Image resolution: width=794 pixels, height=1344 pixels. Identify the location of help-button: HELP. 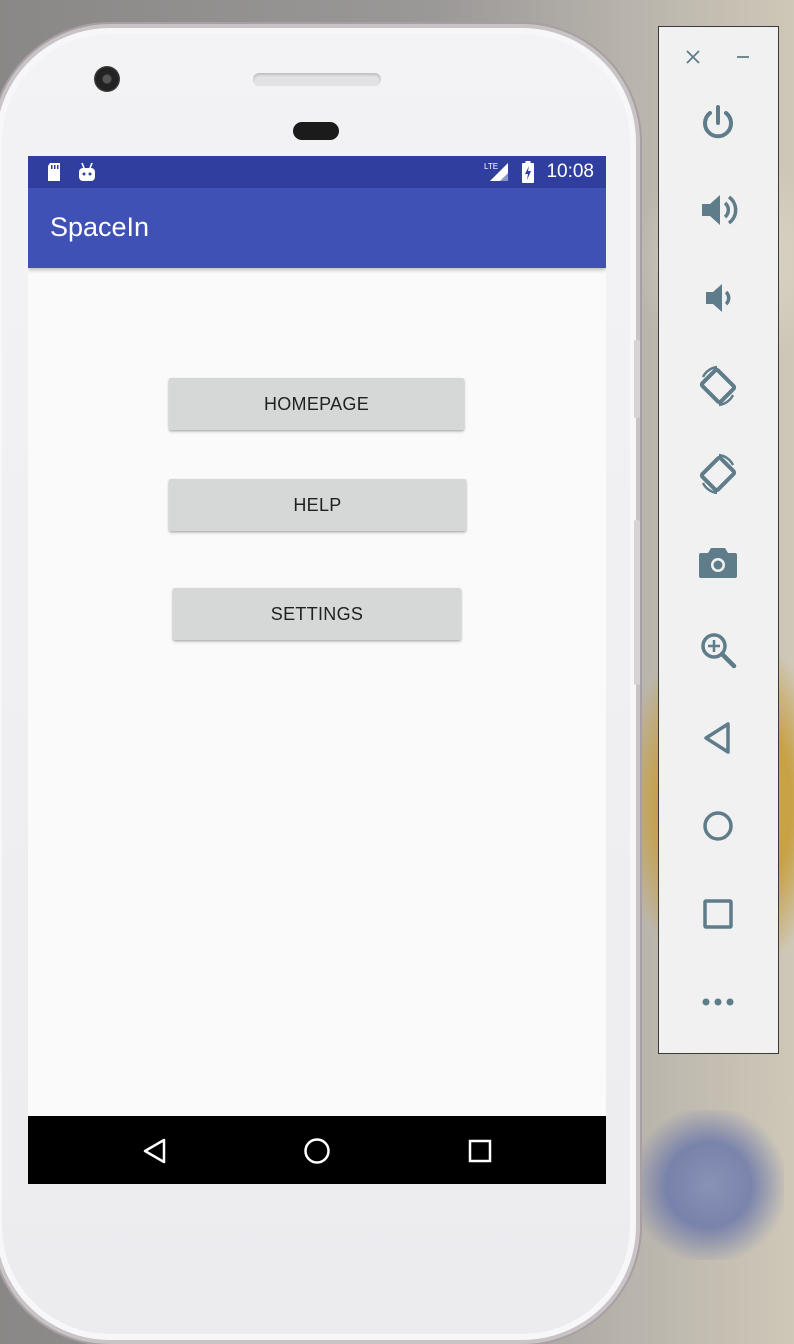
(317, 505).